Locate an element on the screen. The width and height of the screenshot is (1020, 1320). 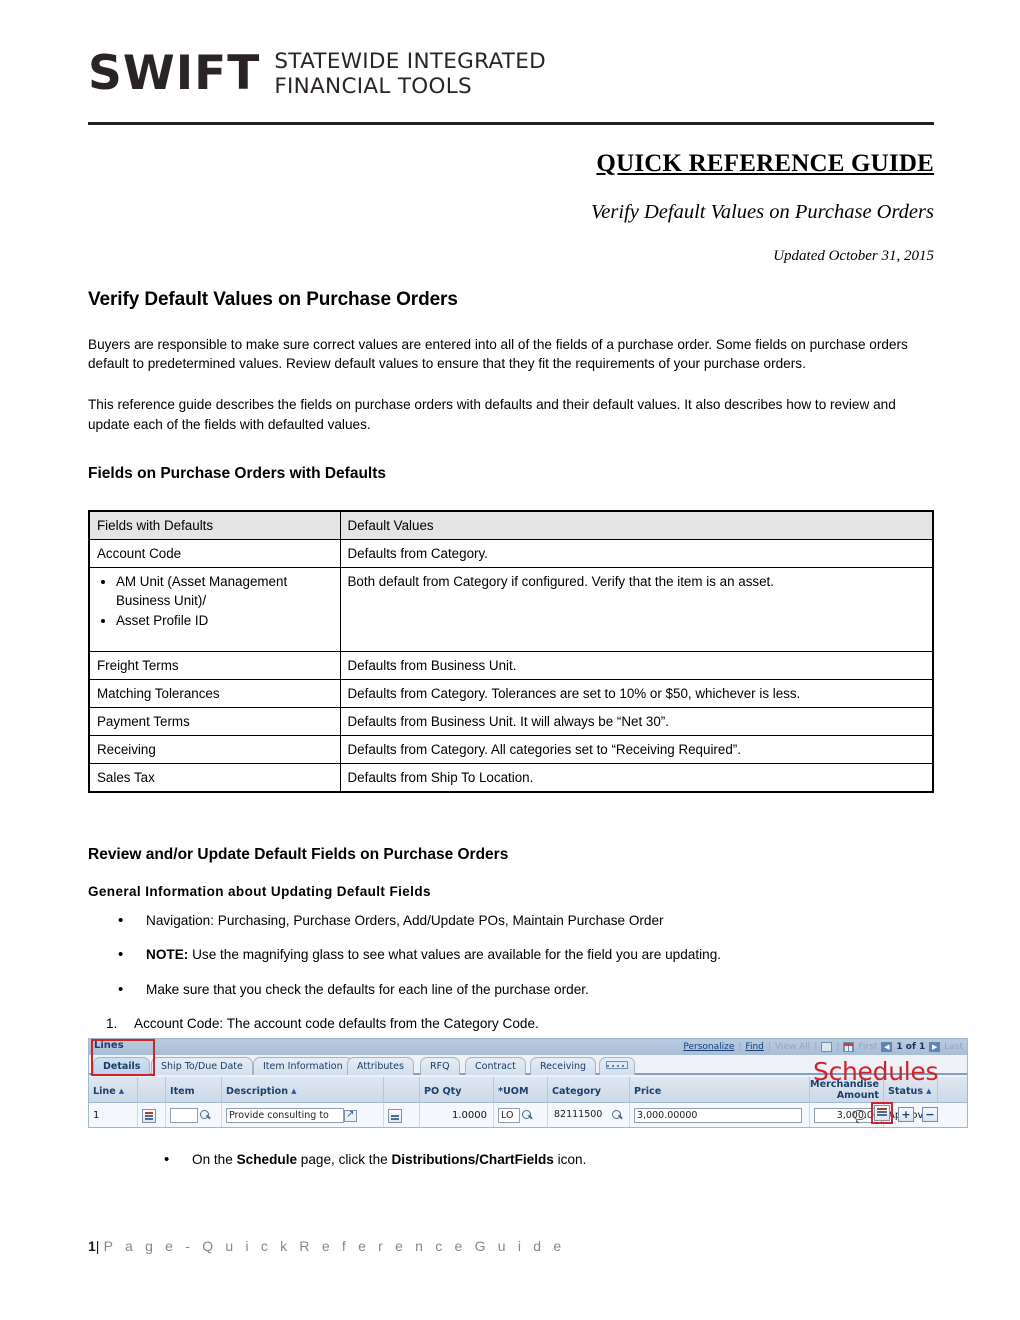
expand-description-icon is located at coordinates (350, 1115).